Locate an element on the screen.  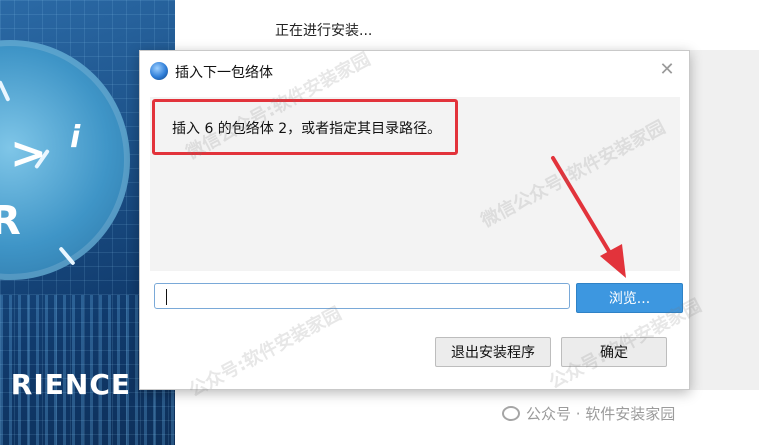
compass-arrow-glyph: > is located at coordinates (28, 153).